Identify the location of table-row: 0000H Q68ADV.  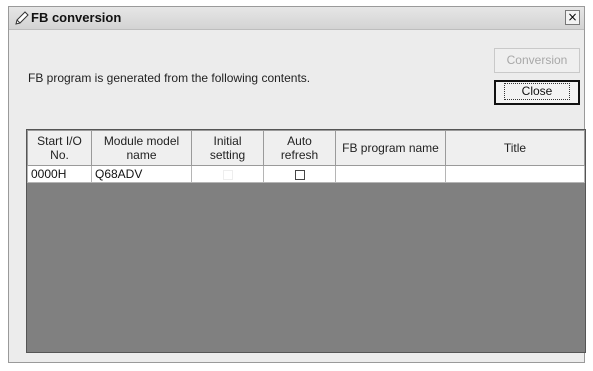
(306, 174).